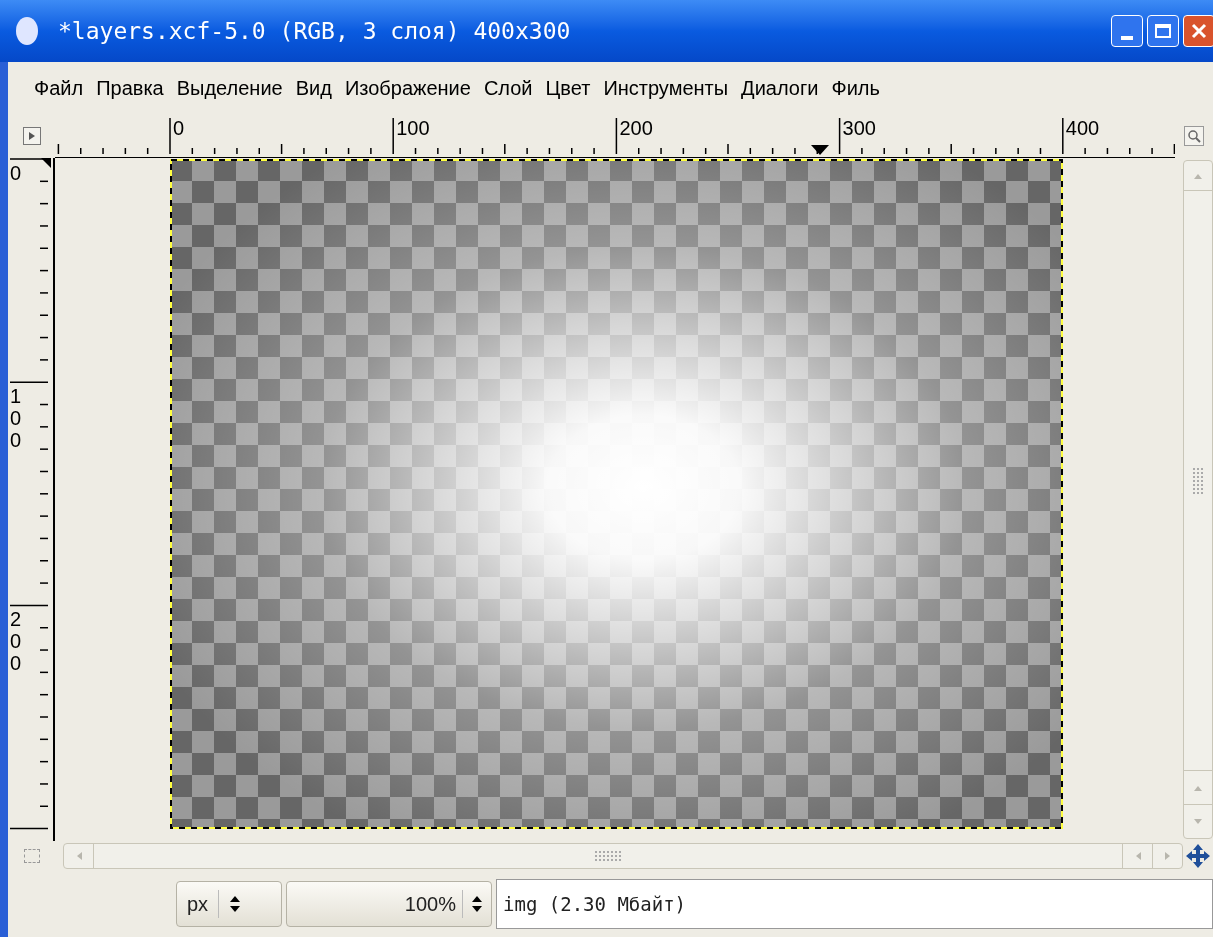  What do you see at coordinates (31, 856) in the screenshot?
I see `quick-mask-icon` at bounding box center [31, 856].